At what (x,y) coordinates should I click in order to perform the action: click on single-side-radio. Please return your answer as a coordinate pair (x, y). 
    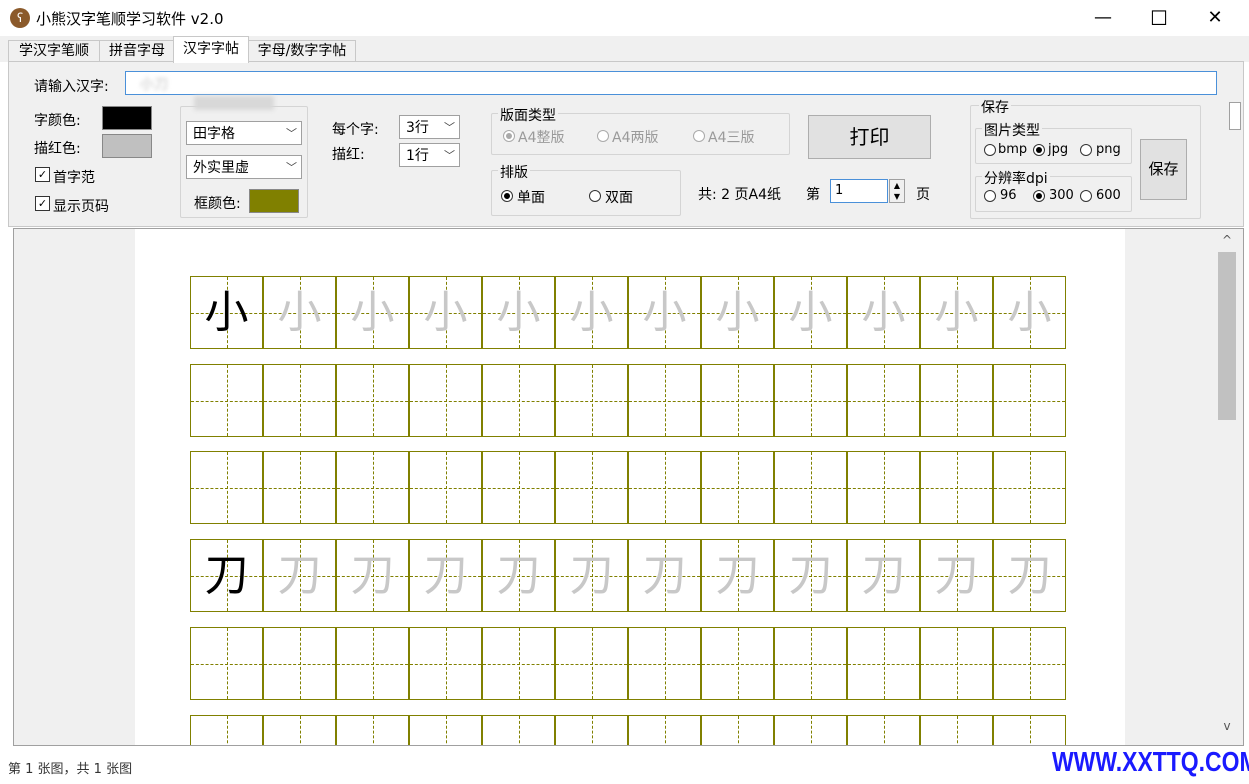
    Looking at the image, I should click on (507, 196).